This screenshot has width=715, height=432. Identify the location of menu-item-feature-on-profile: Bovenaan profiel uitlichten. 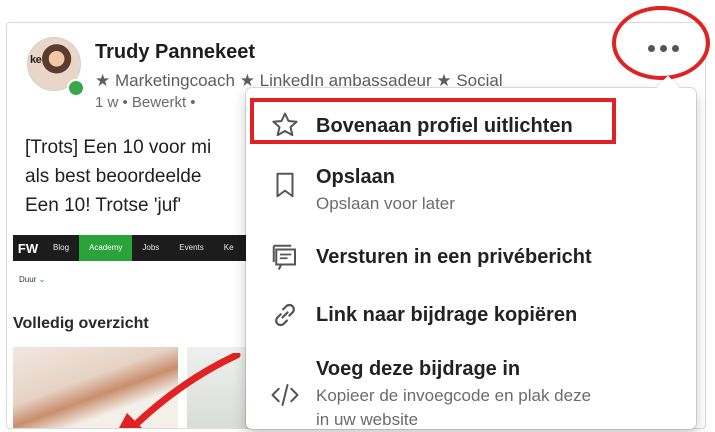
(471, 125).